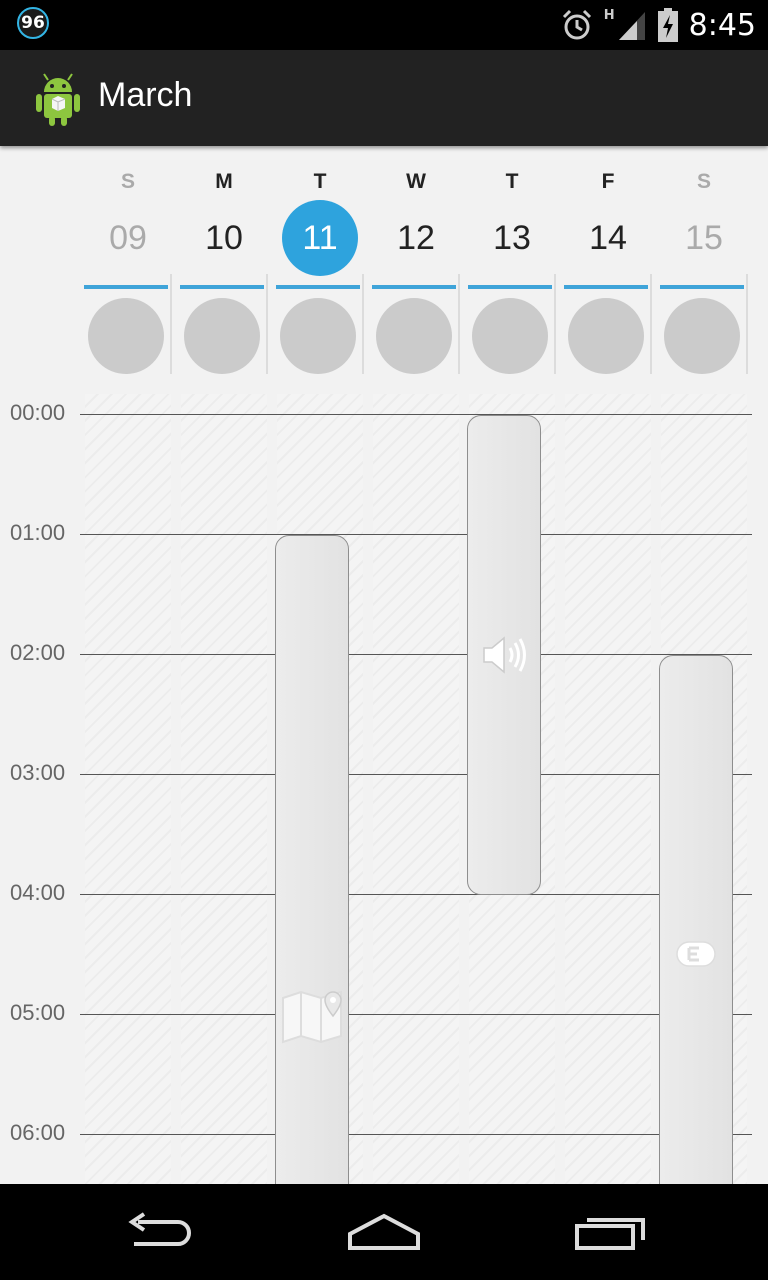  What do you see at coordinates (722, 25) in the screenshot?
I see `clock: 8:45` at bounding box center [722, 25].